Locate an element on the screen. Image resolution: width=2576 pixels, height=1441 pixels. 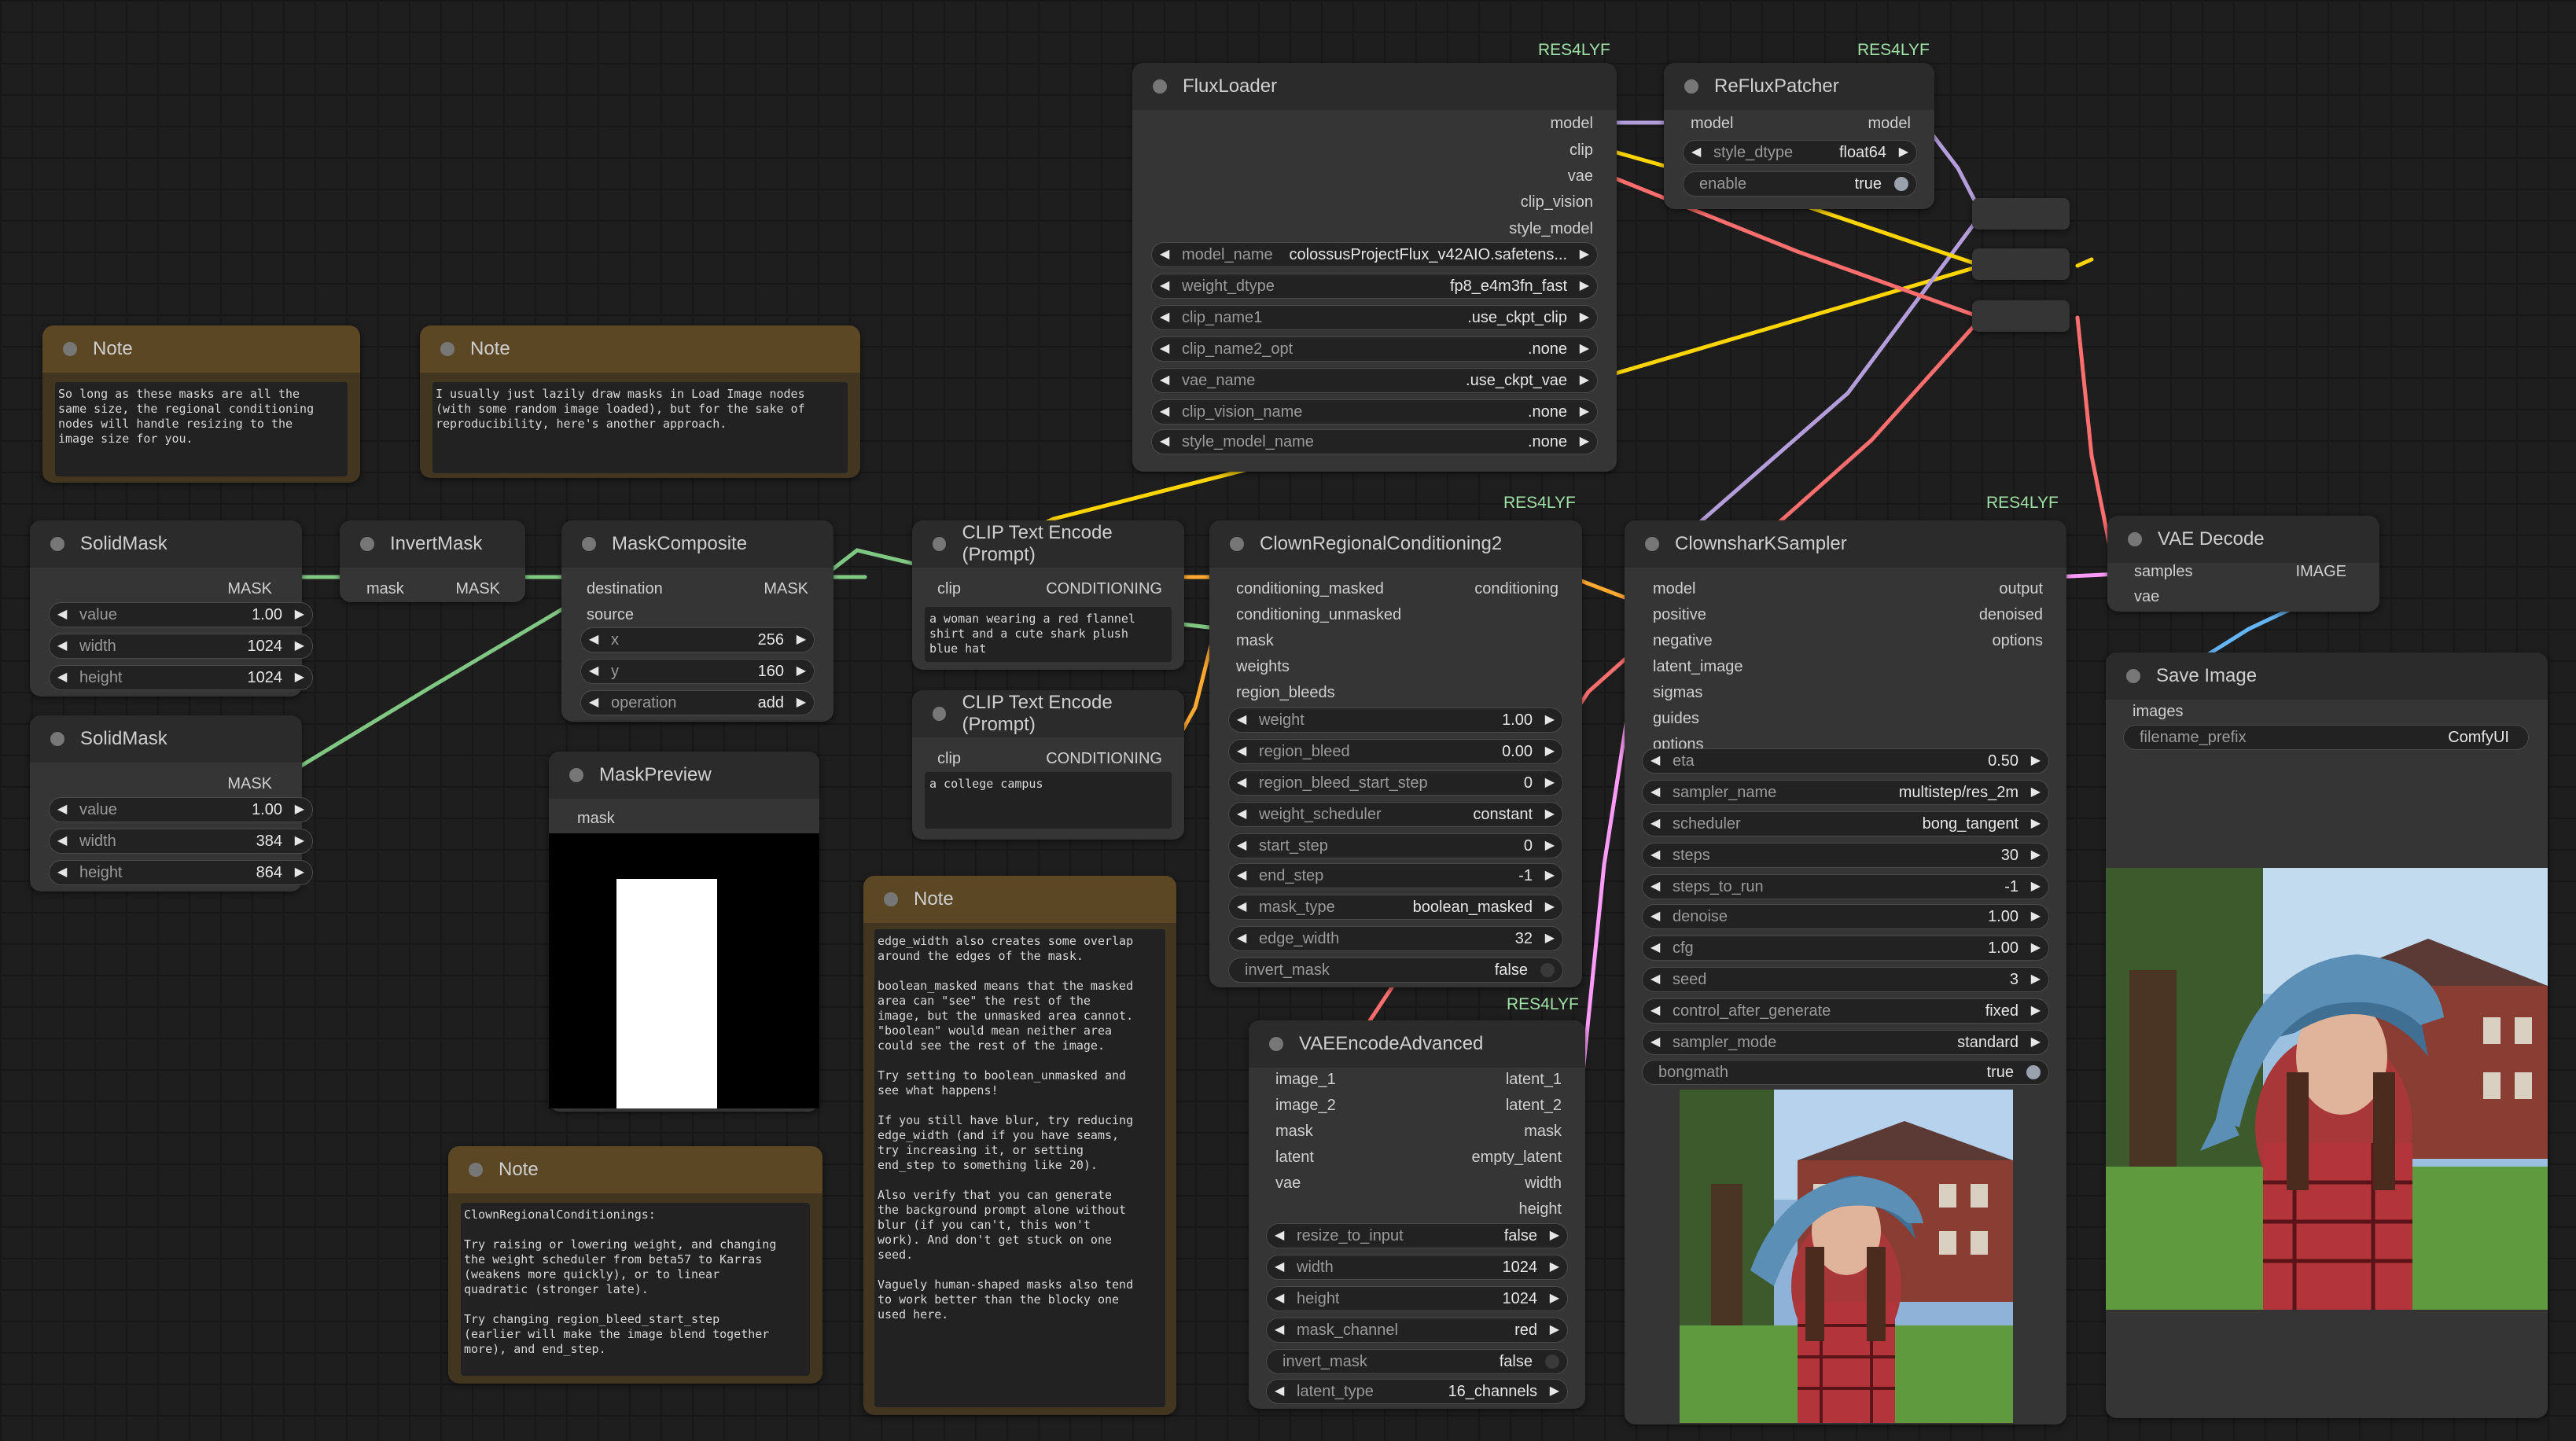
output-slot-style-model: style_model is located at coordinates (1551, 229).